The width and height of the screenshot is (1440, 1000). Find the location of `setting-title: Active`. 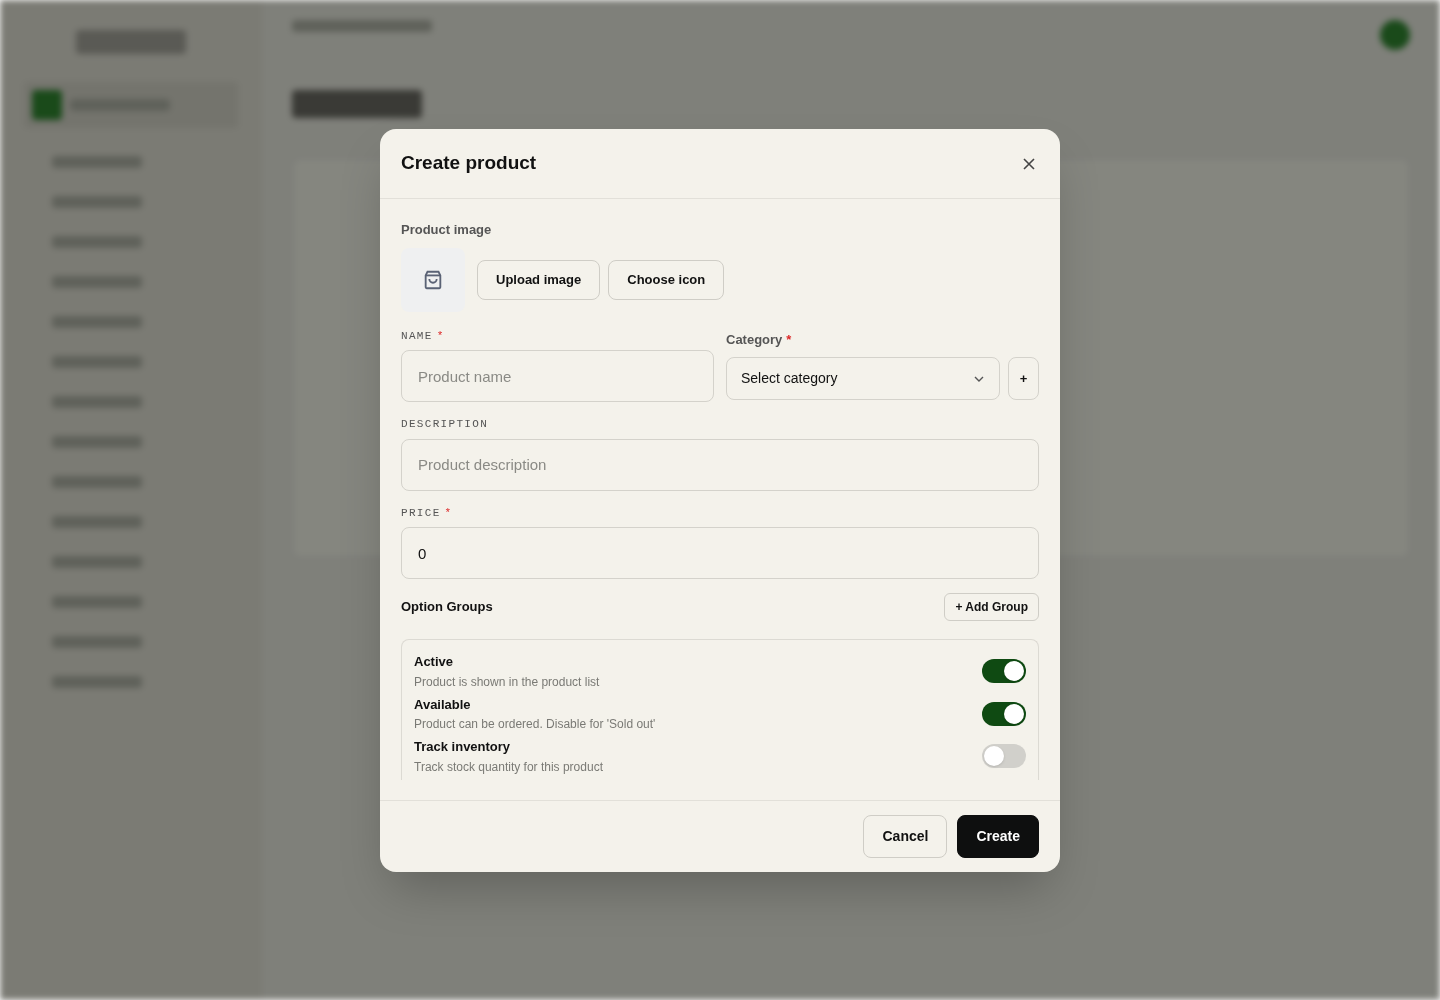

setting-title: Active is located at coordinates (434, 662).